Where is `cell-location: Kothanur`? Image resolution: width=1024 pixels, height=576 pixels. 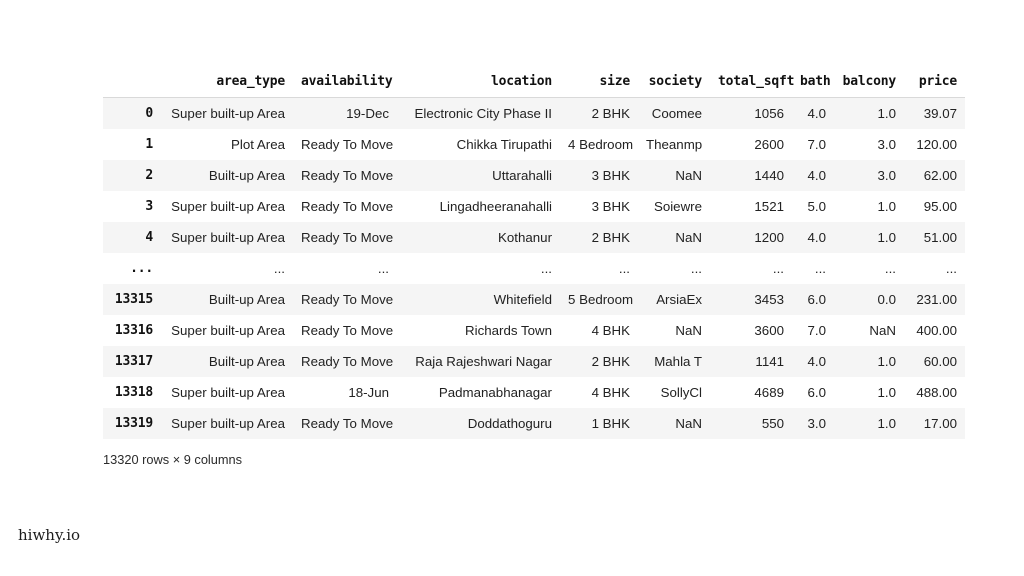
cell-location: Kothanur is located at coordinates (525, 237).